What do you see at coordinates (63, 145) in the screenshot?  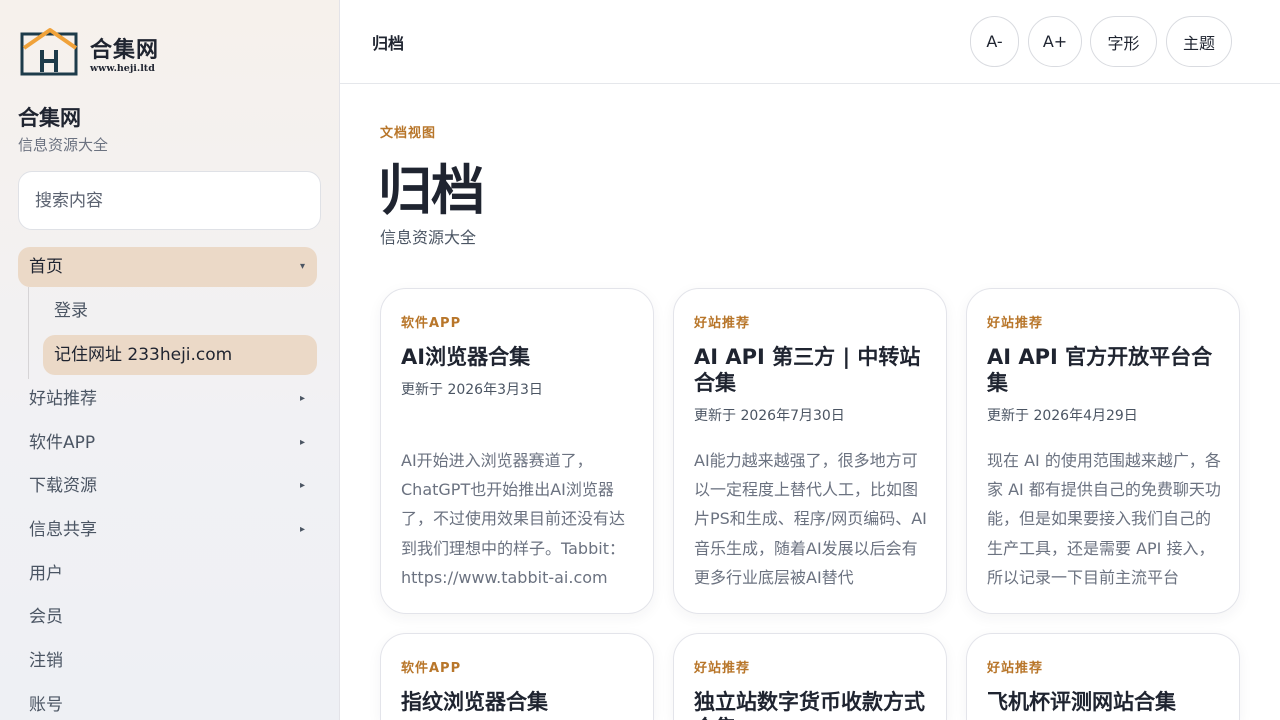 I see `site-subtitle: 信息资源大全` at bounding box center [63, 145].